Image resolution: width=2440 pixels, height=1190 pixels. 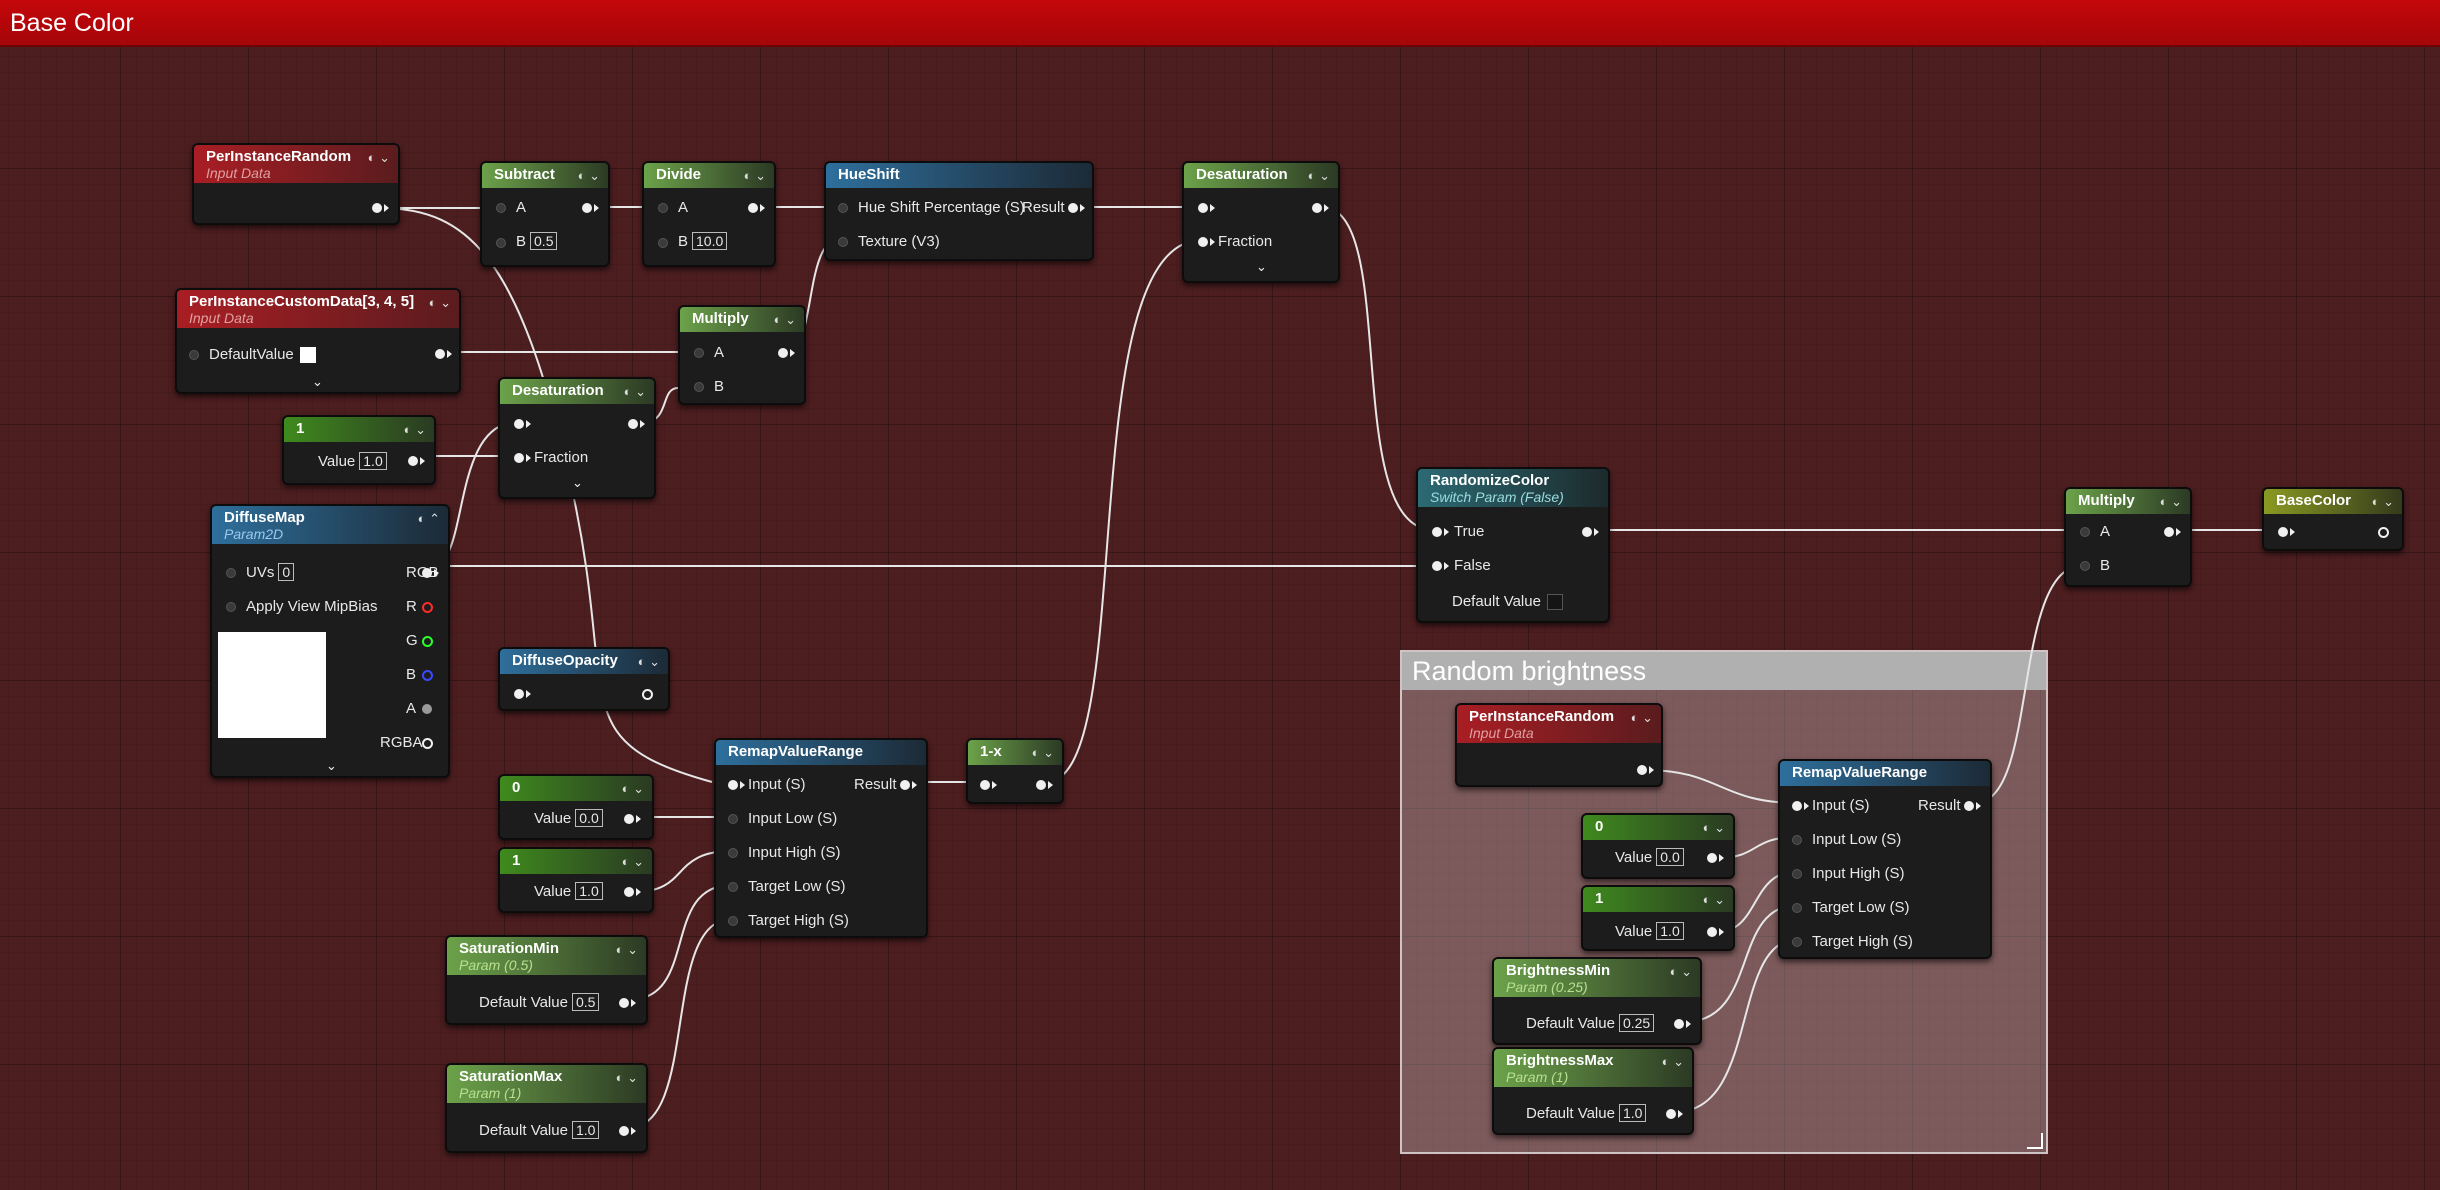 What do you see at coordinates (427, 709) in the screenshot?
I see `output-pin-a` at bounding box center [427, 709].